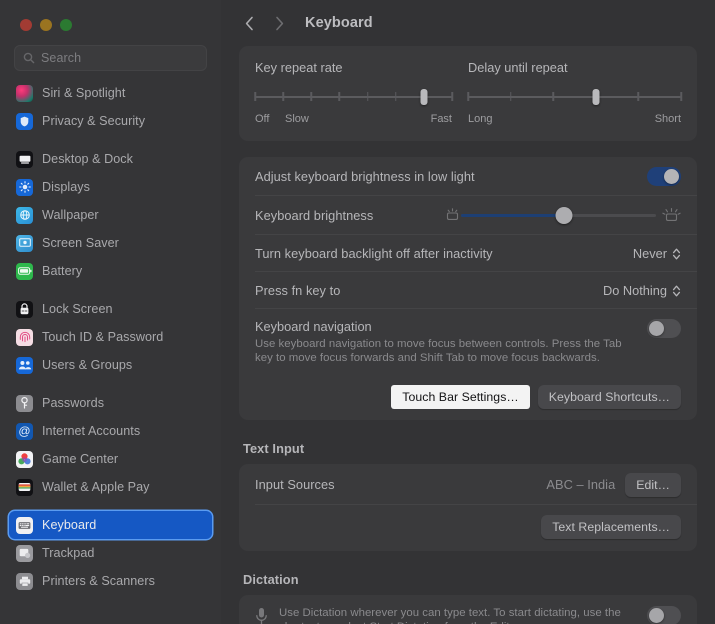 This screenshot has width=715, height=624. What do you see at coordinates (24, 271) in the screenshot?
I see `battery-icon` at bounding box center [24, 271].